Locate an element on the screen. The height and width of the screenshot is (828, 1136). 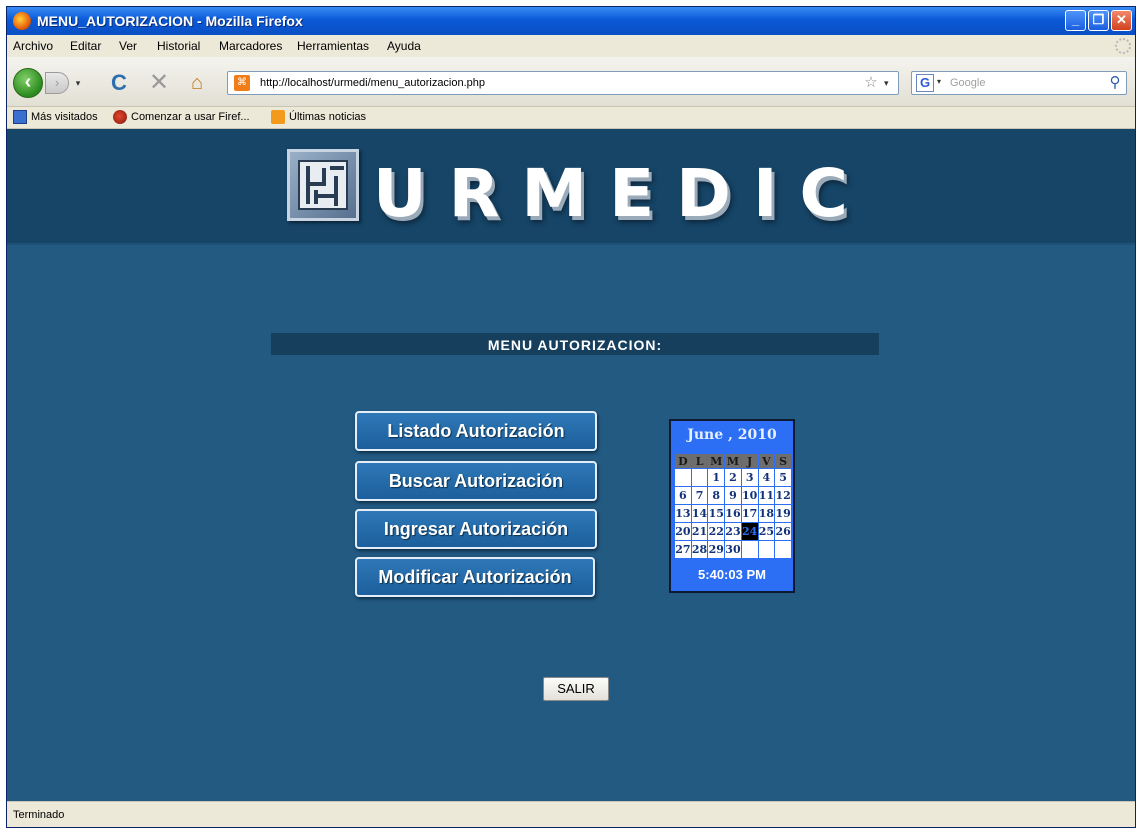
calendar-day-cell: 1 is located at coordinates (716, 477).